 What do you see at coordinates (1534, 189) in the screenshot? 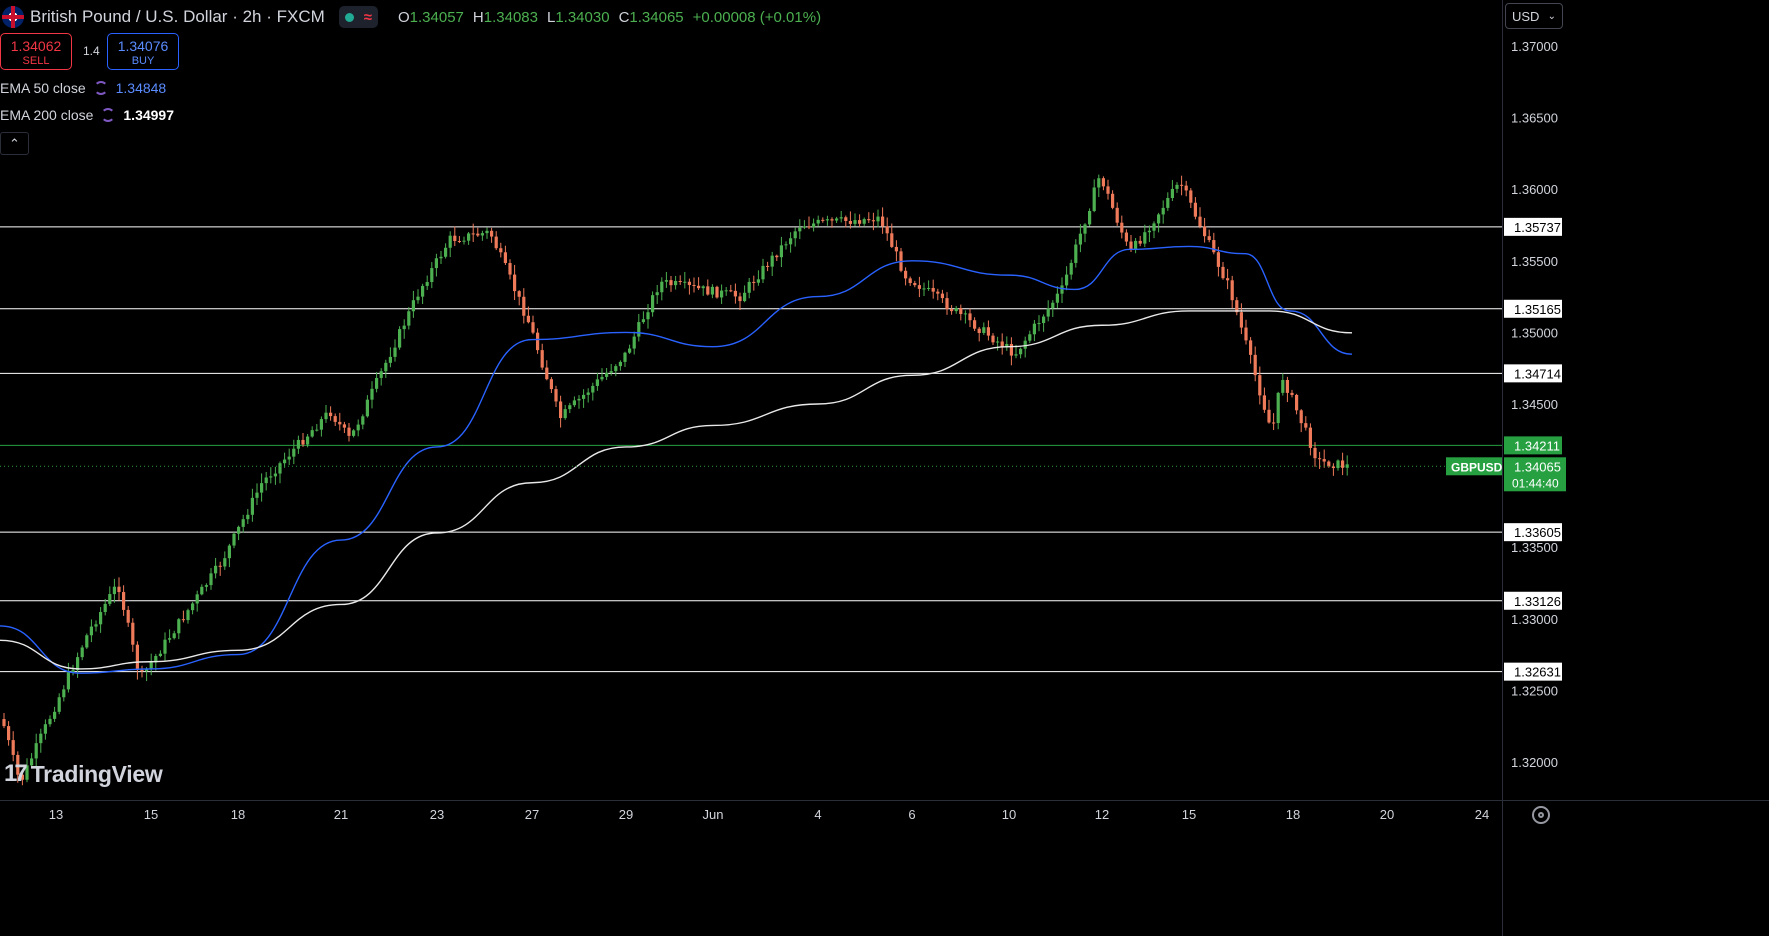
I see `y-tick-label: 1.36000` at bounding box center [1534, 189].